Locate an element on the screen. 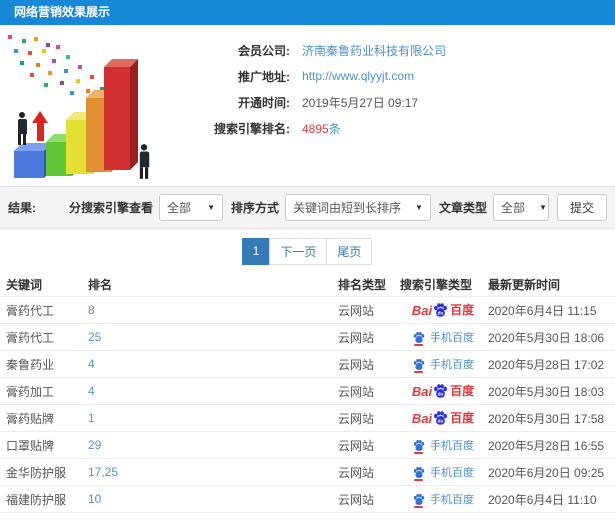 The image size is (615, 520). engine-view-select: 全部 ▼ is located at coordinates (191, 207).